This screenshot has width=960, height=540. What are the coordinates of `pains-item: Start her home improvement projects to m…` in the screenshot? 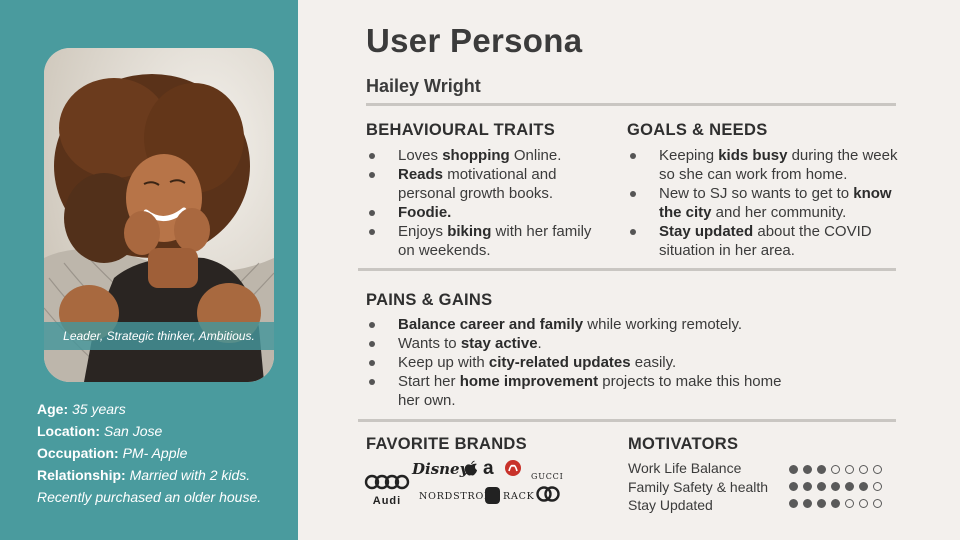 It's located at (586, 391).